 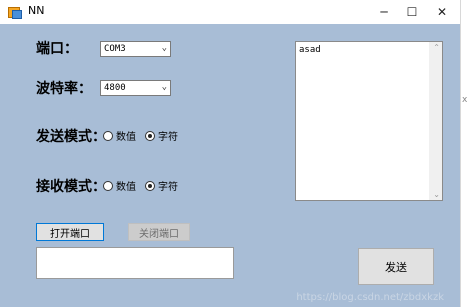 I want to click on baud-label: 波特率：, so click(x=64, y=89).